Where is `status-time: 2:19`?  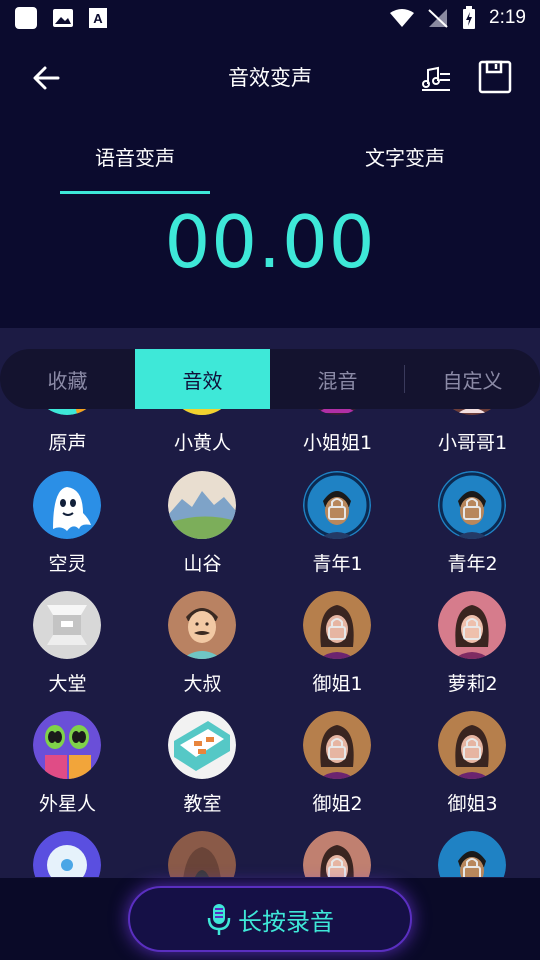
status-time: 2:19 is located at coordinates (507, 17).